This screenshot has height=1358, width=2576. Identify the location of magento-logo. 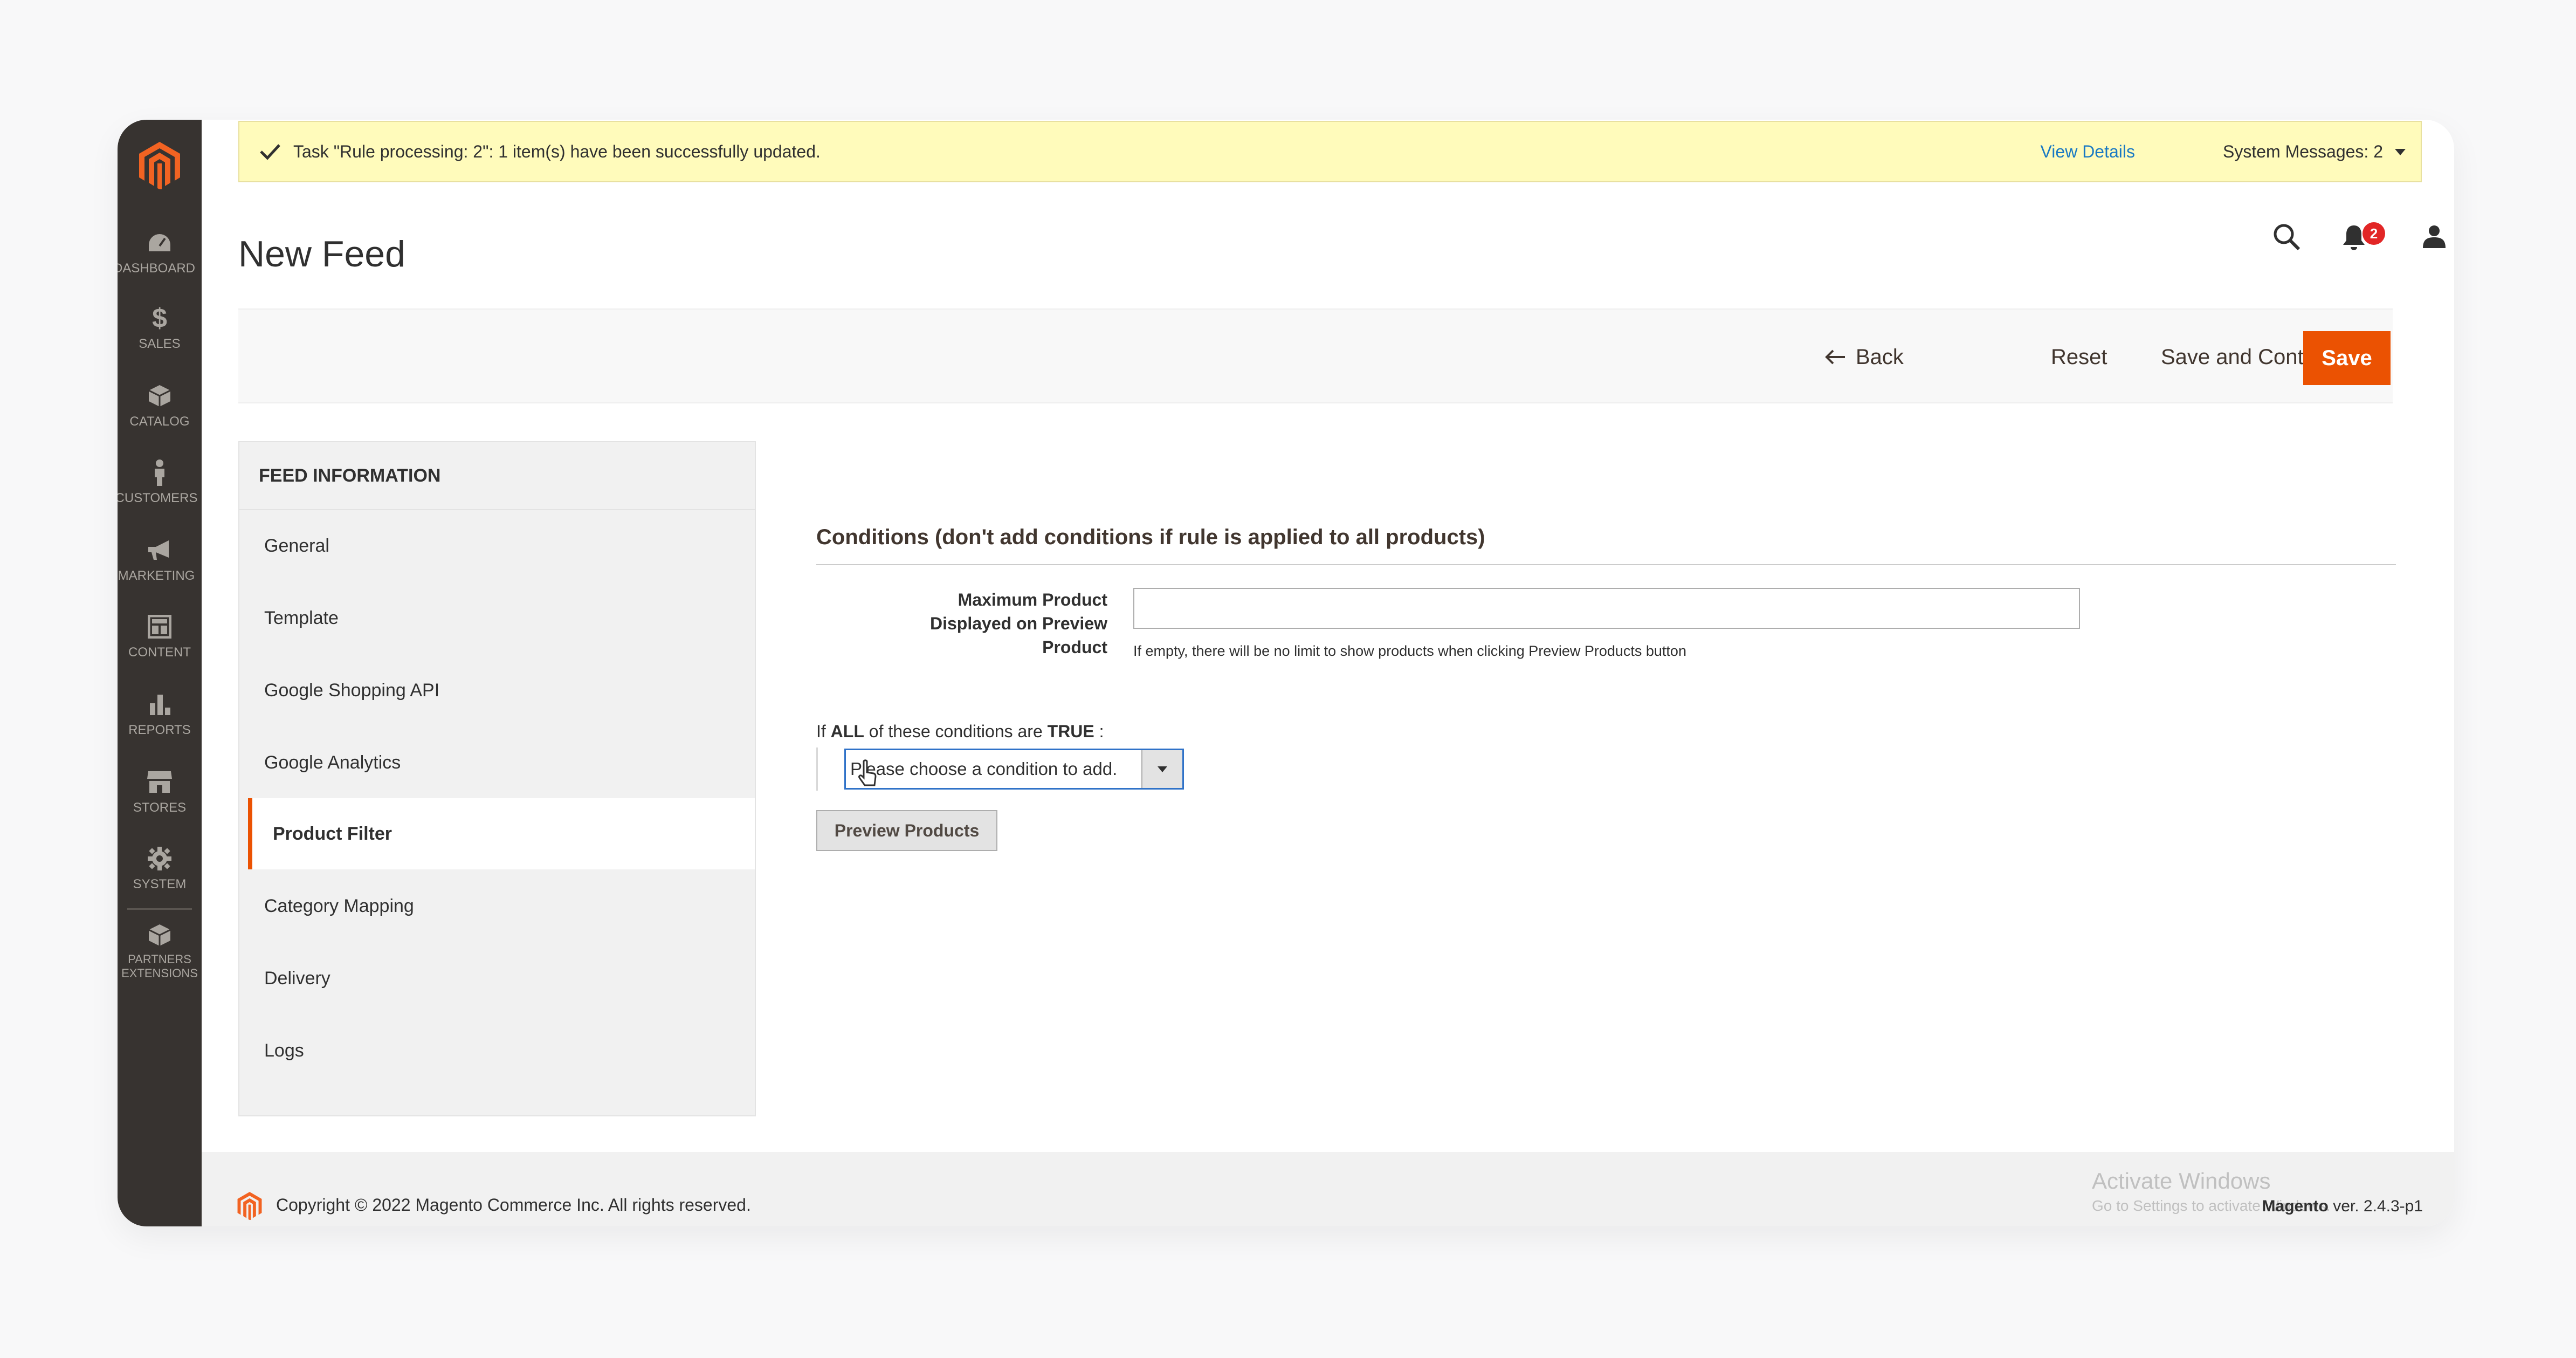
(160, 165).